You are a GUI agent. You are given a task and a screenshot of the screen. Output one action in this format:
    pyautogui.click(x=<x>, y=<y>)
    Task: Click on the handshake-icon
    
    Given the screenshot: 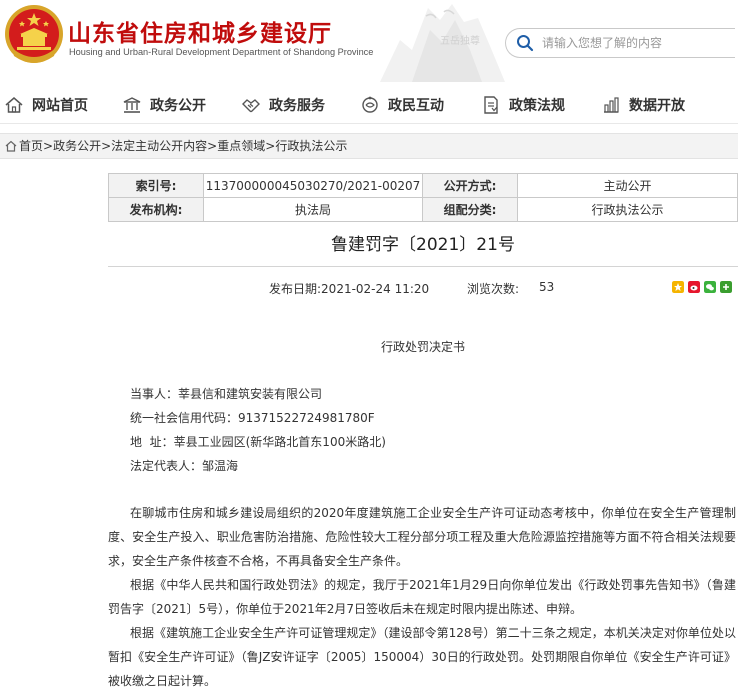 What is the action you would take?
    pyautogui.click(x=251, y=106)
    